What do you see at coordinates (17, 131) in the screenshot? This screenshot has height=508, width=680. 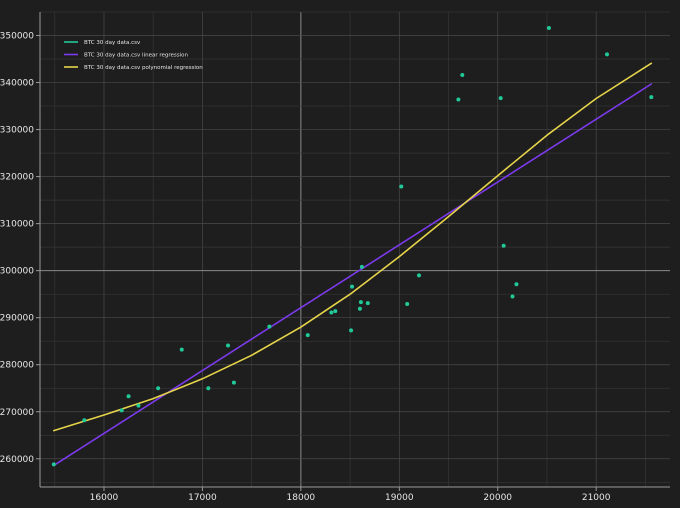 I see `y-tick-label: 330000` at bounding box center [17, 131].